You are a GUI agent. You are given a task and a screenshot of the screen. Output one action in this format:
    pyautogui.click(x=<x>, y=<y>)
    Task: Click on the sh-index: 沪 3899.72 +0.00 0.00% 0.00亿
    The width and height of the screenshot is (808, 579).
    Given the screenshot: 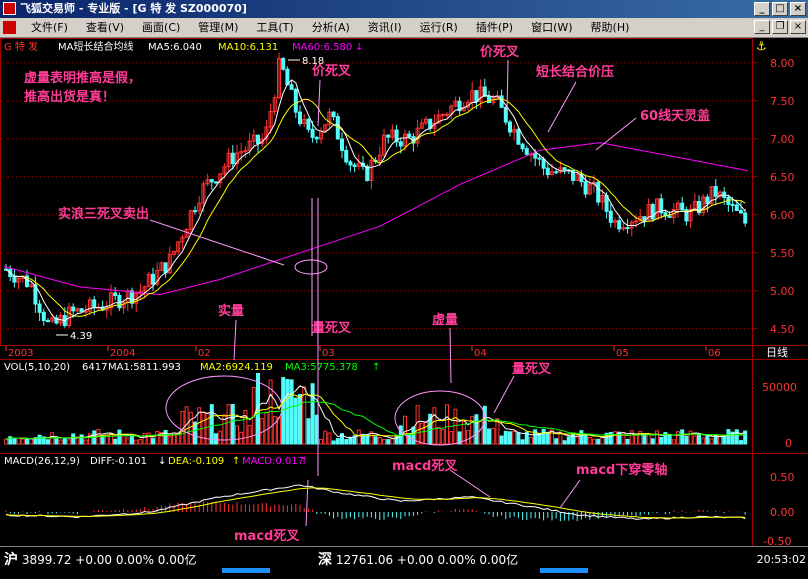 What is the action you would take?
    pyautogui.click(x=100, y=559)
    